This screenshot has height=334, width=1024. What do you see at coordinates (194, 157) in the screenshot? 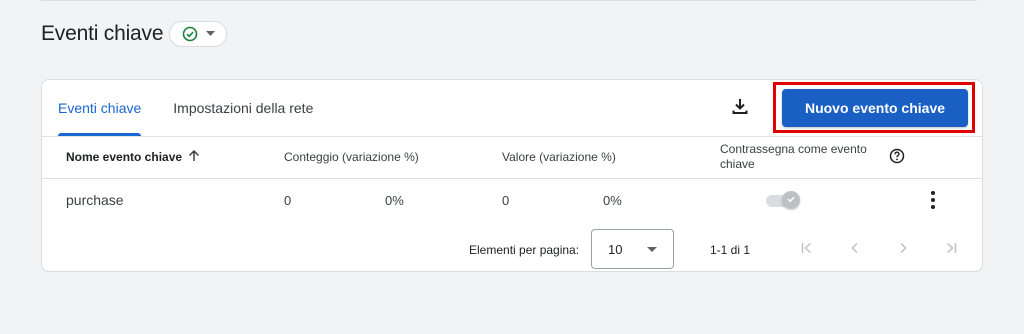
I see `arrow-up-icon` at bounding box center [194, 157].